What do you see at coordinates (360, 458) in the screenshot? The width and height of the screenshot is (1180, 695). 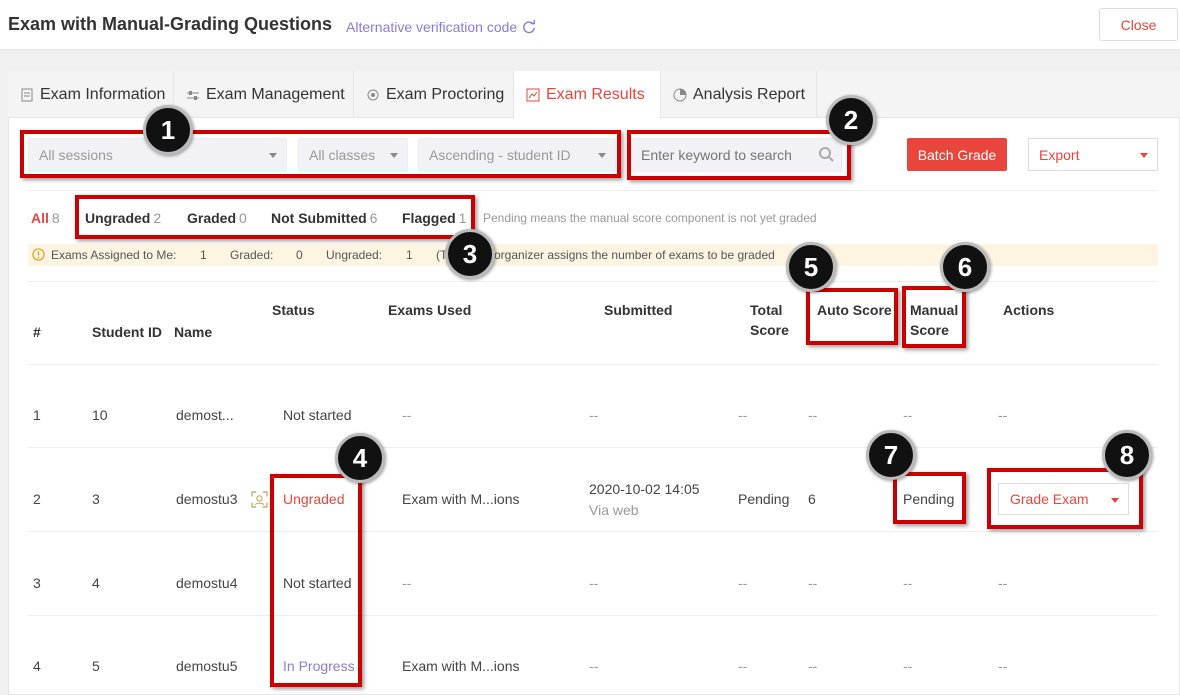 I see `callout-4: 4` at bounding box center [360, 458].